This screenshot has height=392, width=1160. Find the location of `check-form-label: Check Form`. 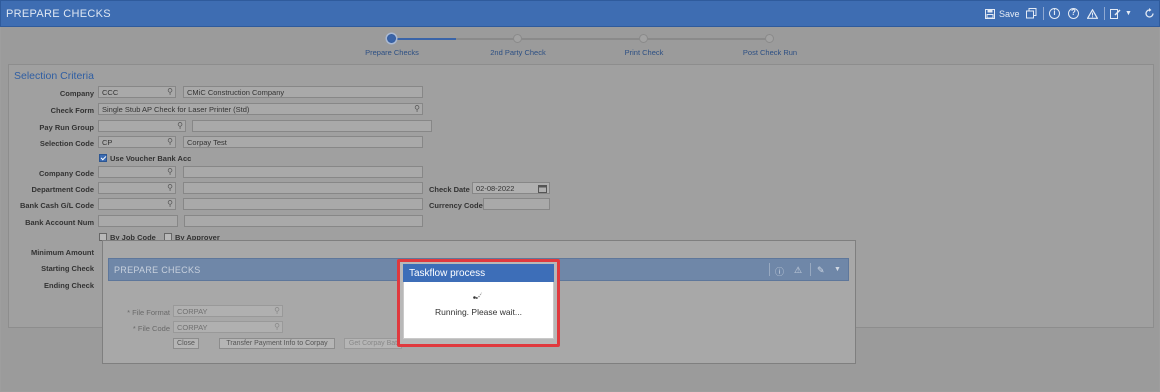

check-form-label: Check Form is located at coordinates (72, 110).